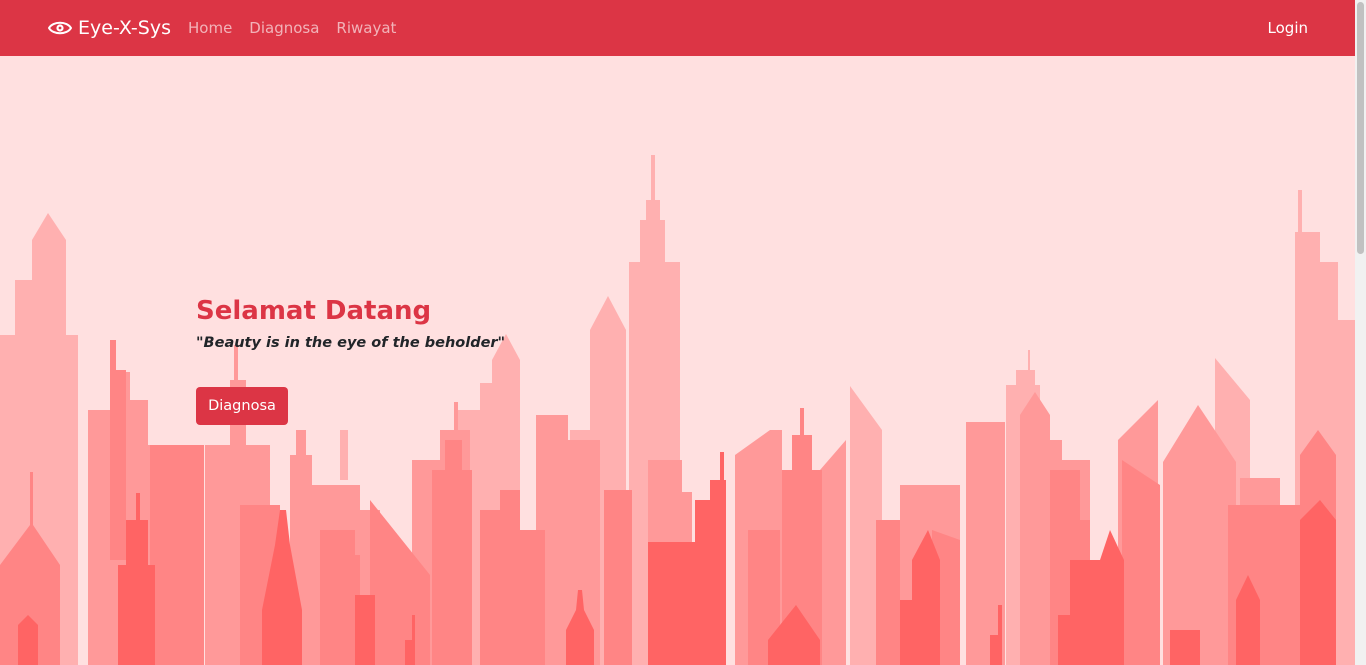  I want to click on nav-riwayat: Riwayat, so click(366, 28).